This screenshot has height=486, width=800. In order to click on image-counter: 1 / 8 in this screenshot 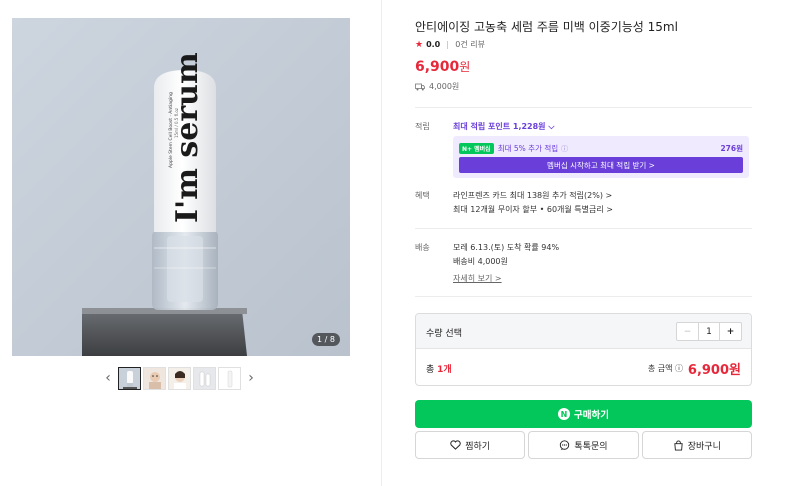, I will do `click(326, 339)`.